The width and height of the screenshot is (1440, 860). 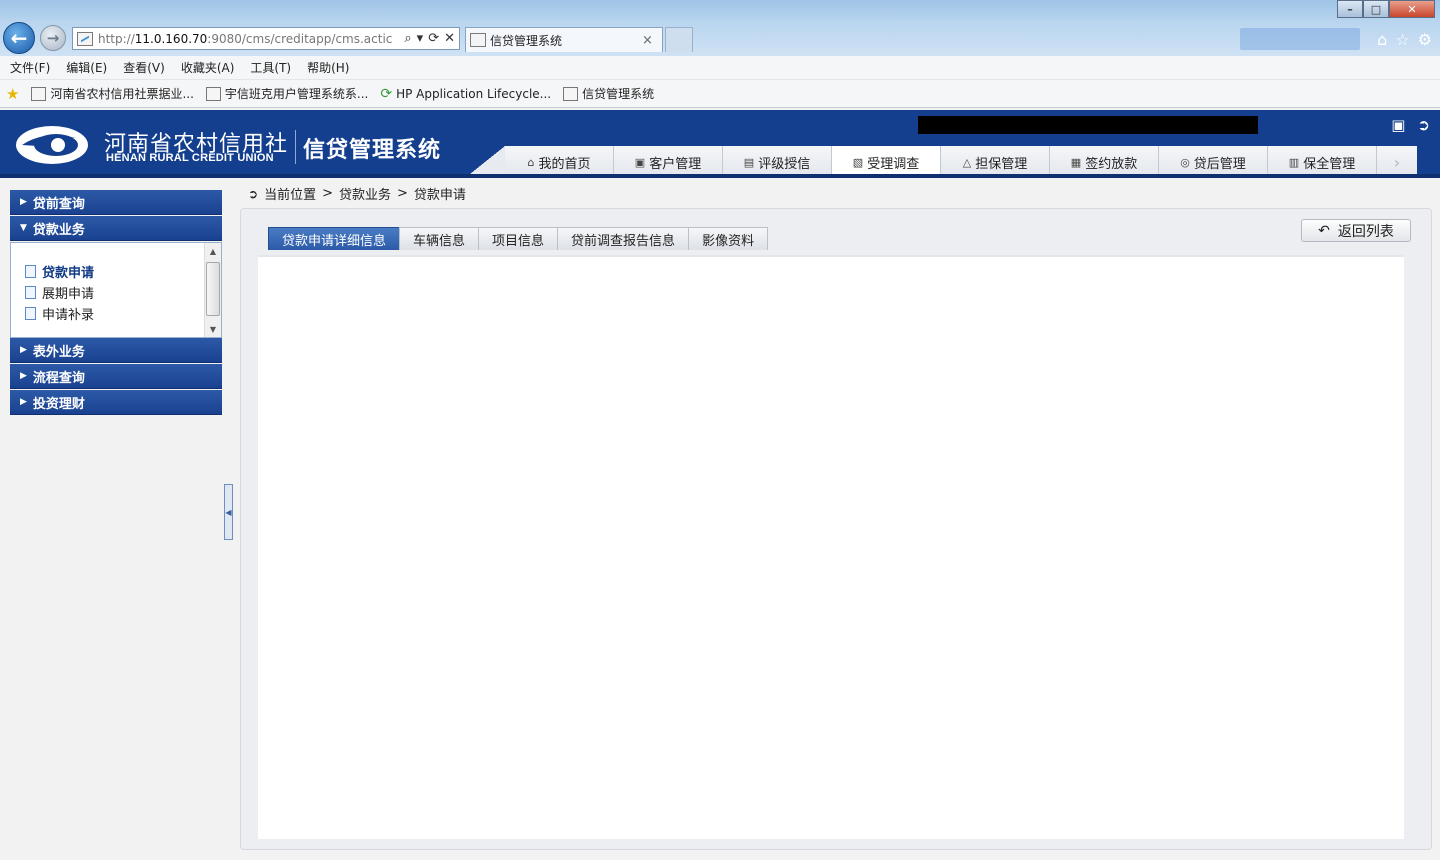 What do you see at coordinates (640, 162) in the screenshot?
I see `customer-icon: ▣` at bounding box center [640, 162].